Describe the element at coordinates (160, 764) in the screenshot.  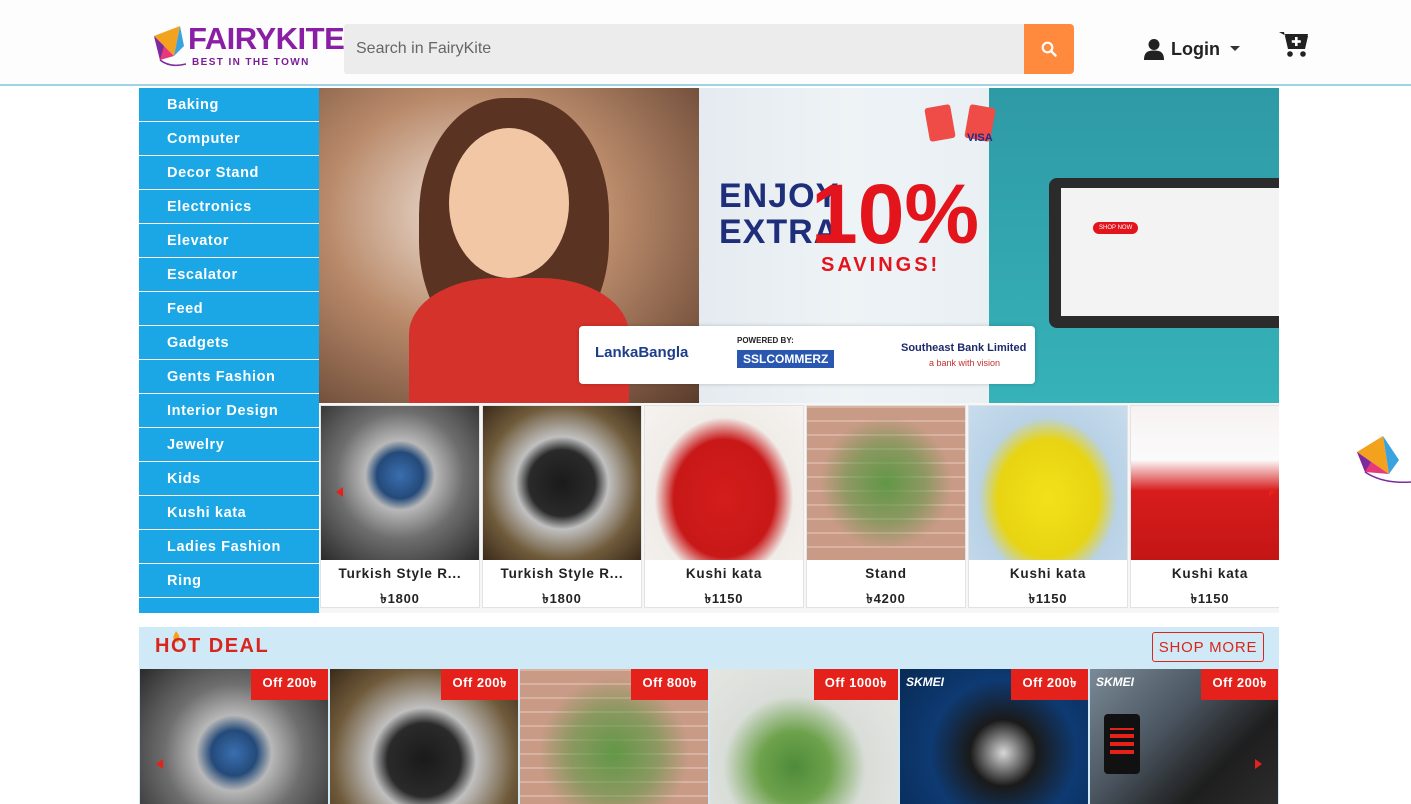
I see `deal-prev-icon` at that location.